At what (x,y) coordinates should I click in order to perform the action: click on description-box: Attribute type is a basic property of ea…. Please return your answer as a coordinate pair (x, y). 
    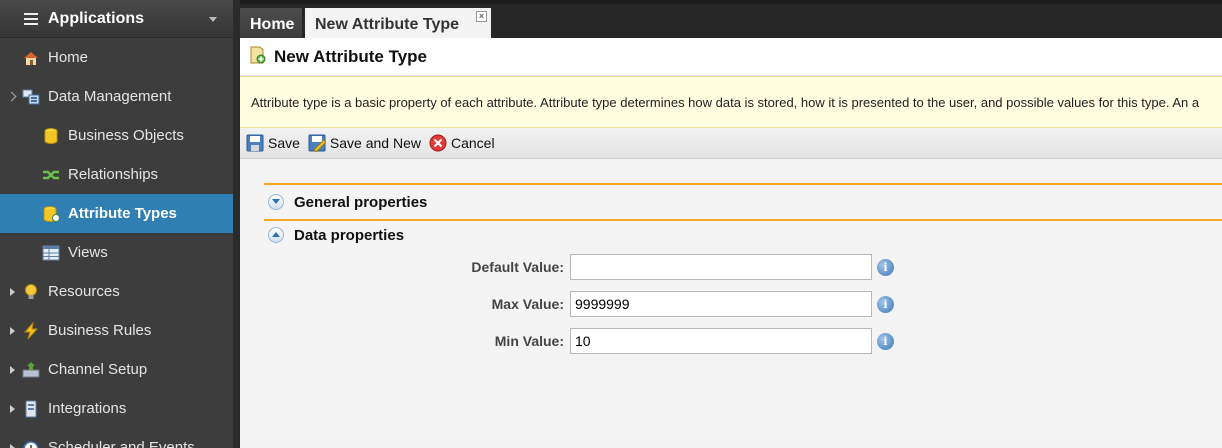
    Looking at the image, I should click on (731, 102).